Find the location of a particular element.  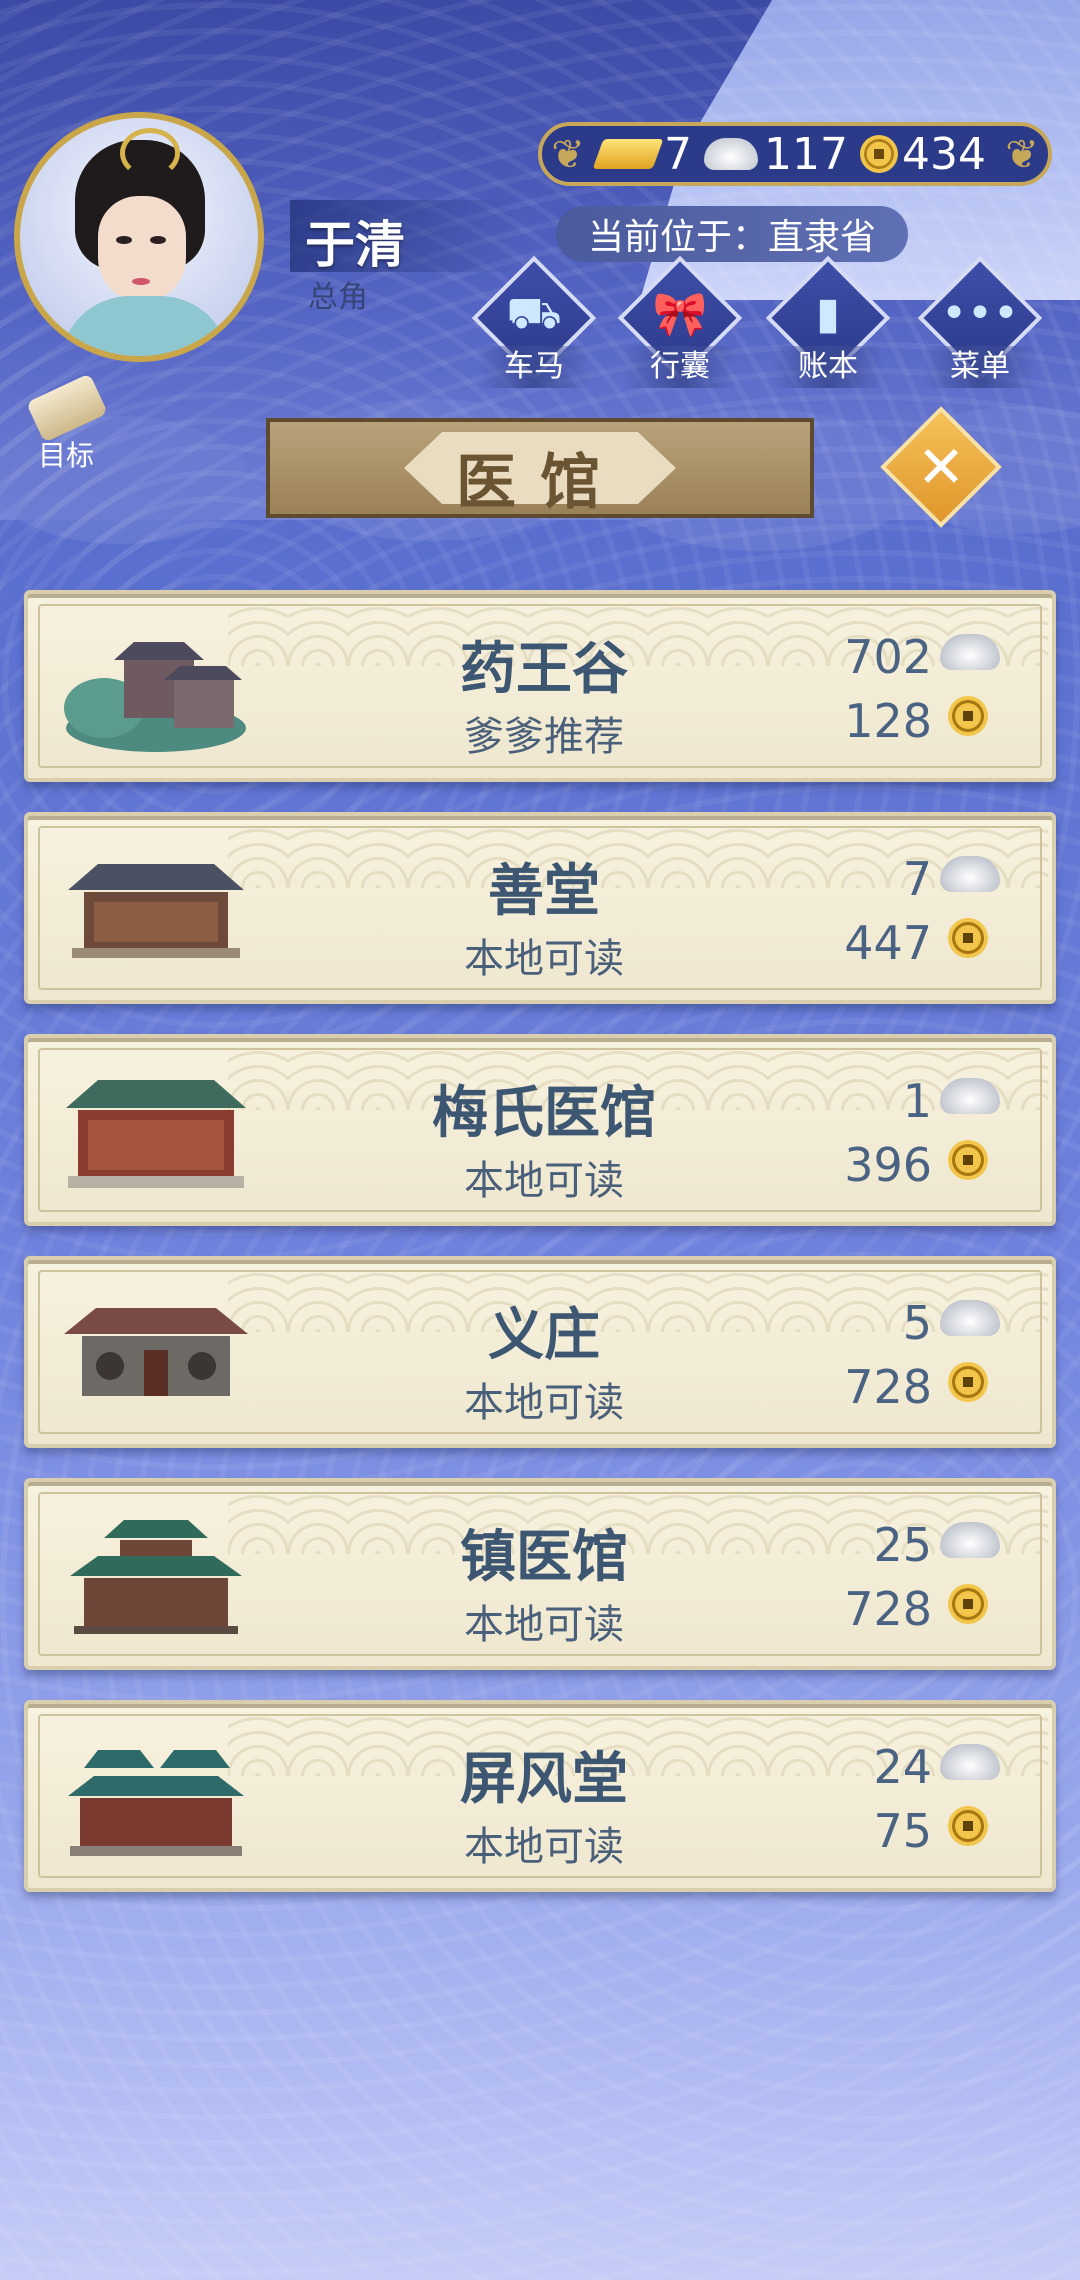

avatar-robe is located at coordinates (145, 326).